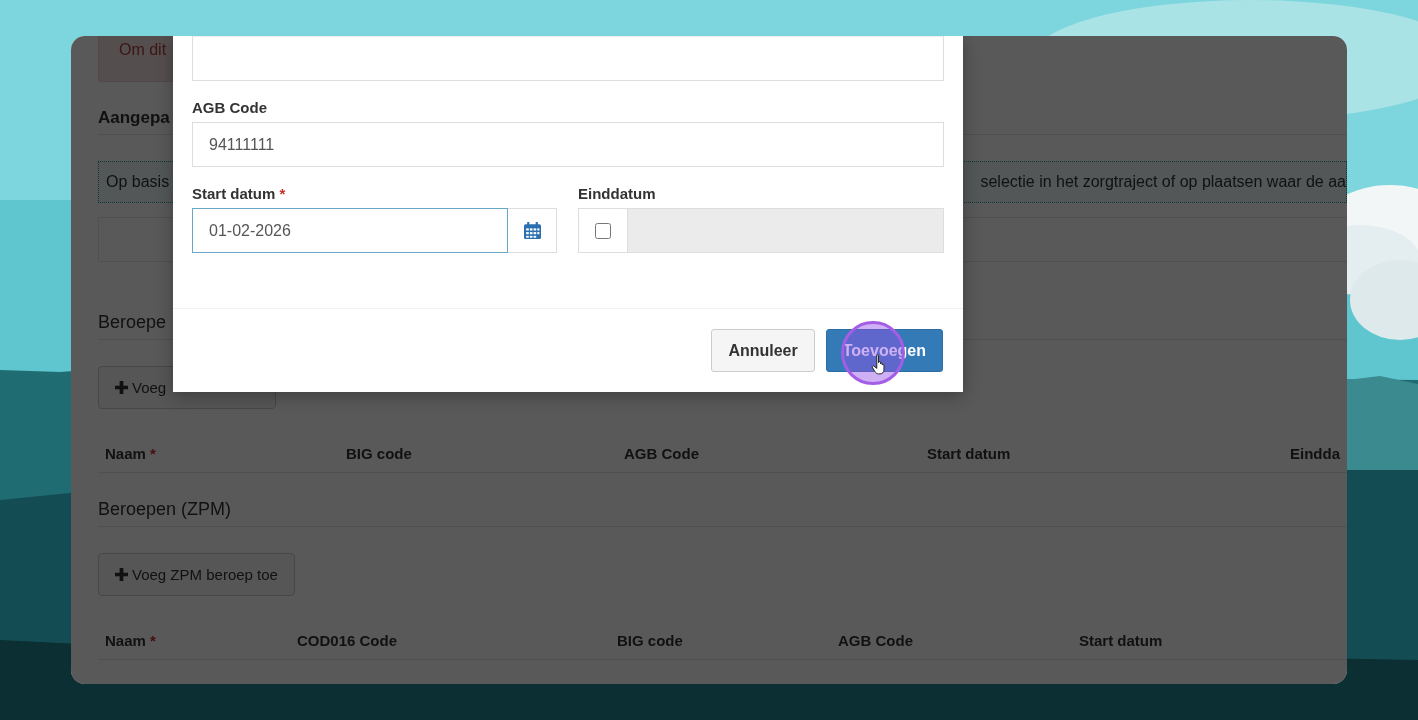 The width and height of the screenshot is (1418, 720). I want to click on cancel-button: Annuleer, so click(763, 350).